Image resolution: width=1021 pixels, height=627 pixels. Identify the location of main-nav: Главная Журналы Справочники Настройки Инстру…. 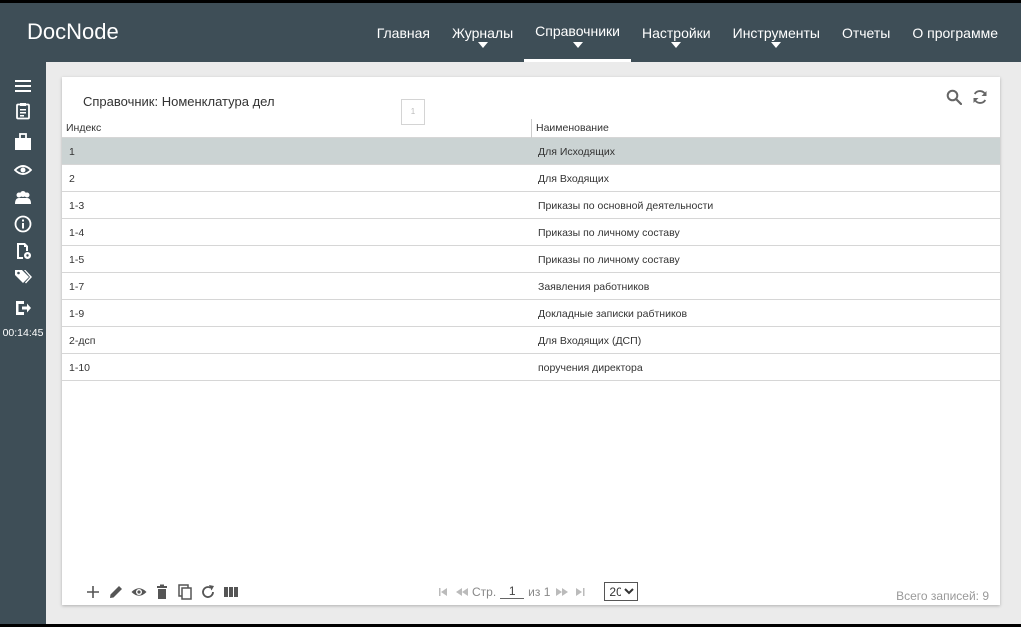
(687, 32).